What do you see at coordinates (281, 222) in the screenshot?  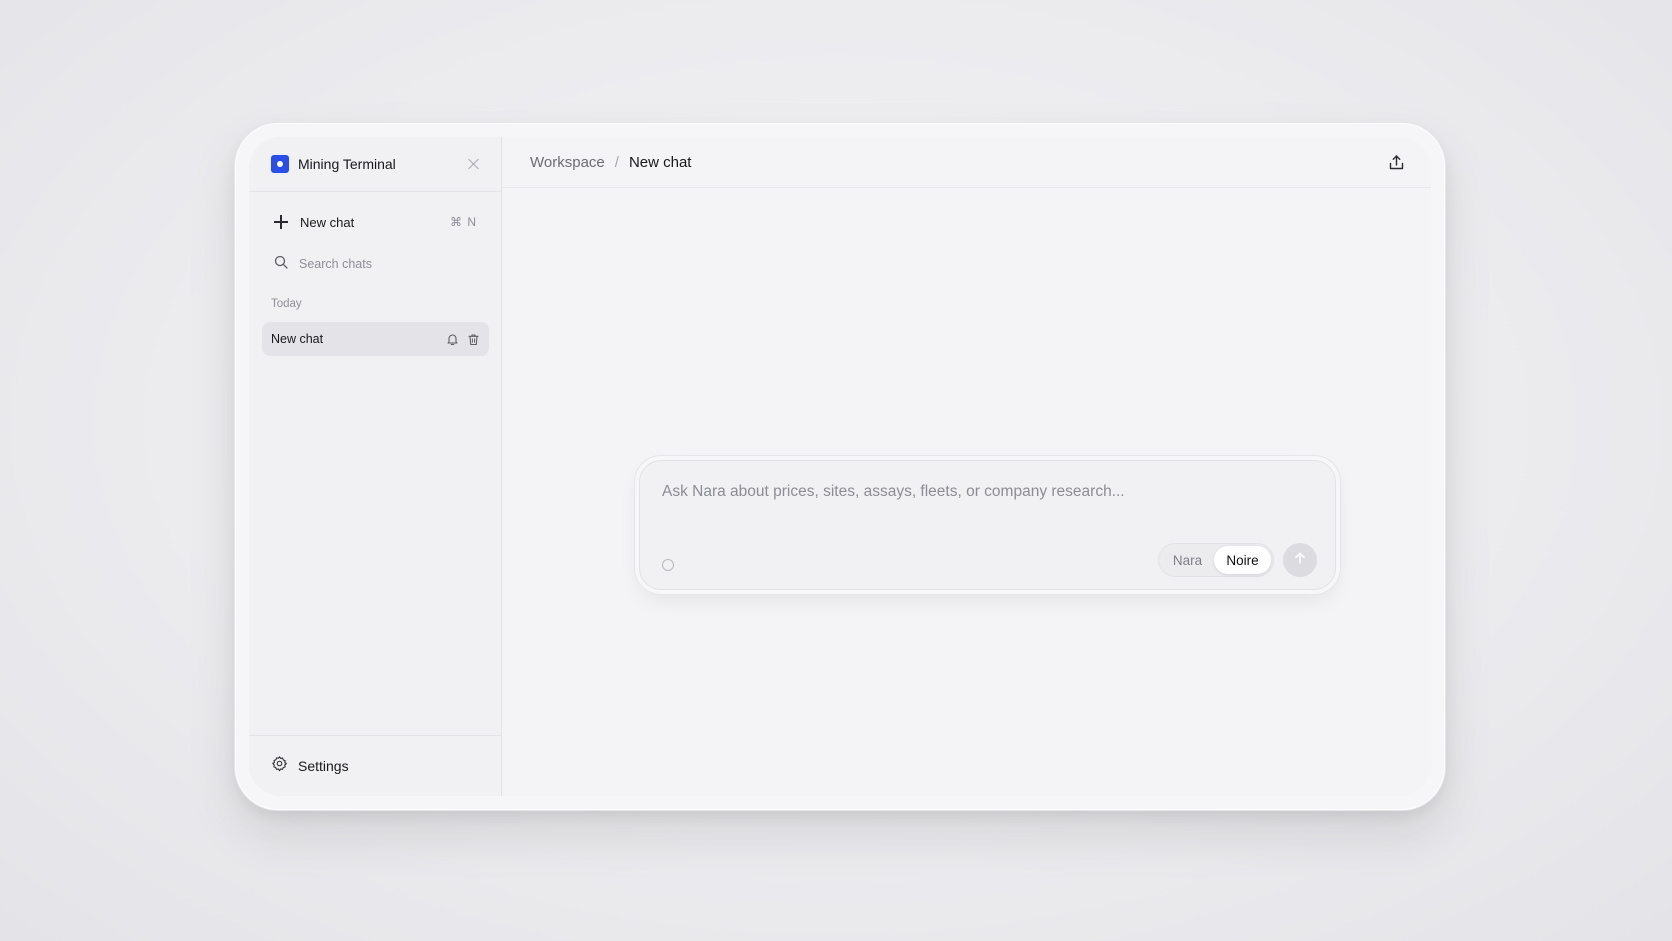 I see `plus-icon` at bounding box center [281, 222].